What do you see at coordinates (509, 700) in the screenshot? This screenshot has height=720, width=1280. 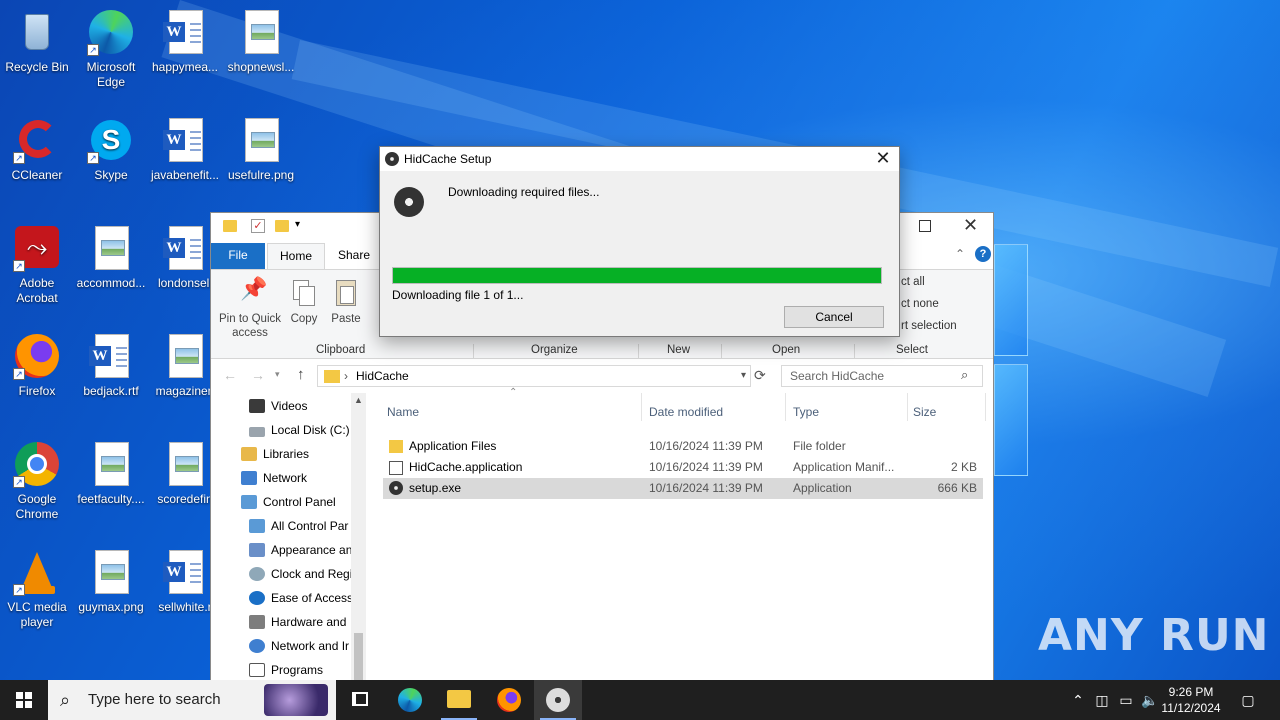 I see `taskbar-firefox-button` at bounding box center [509, 700].